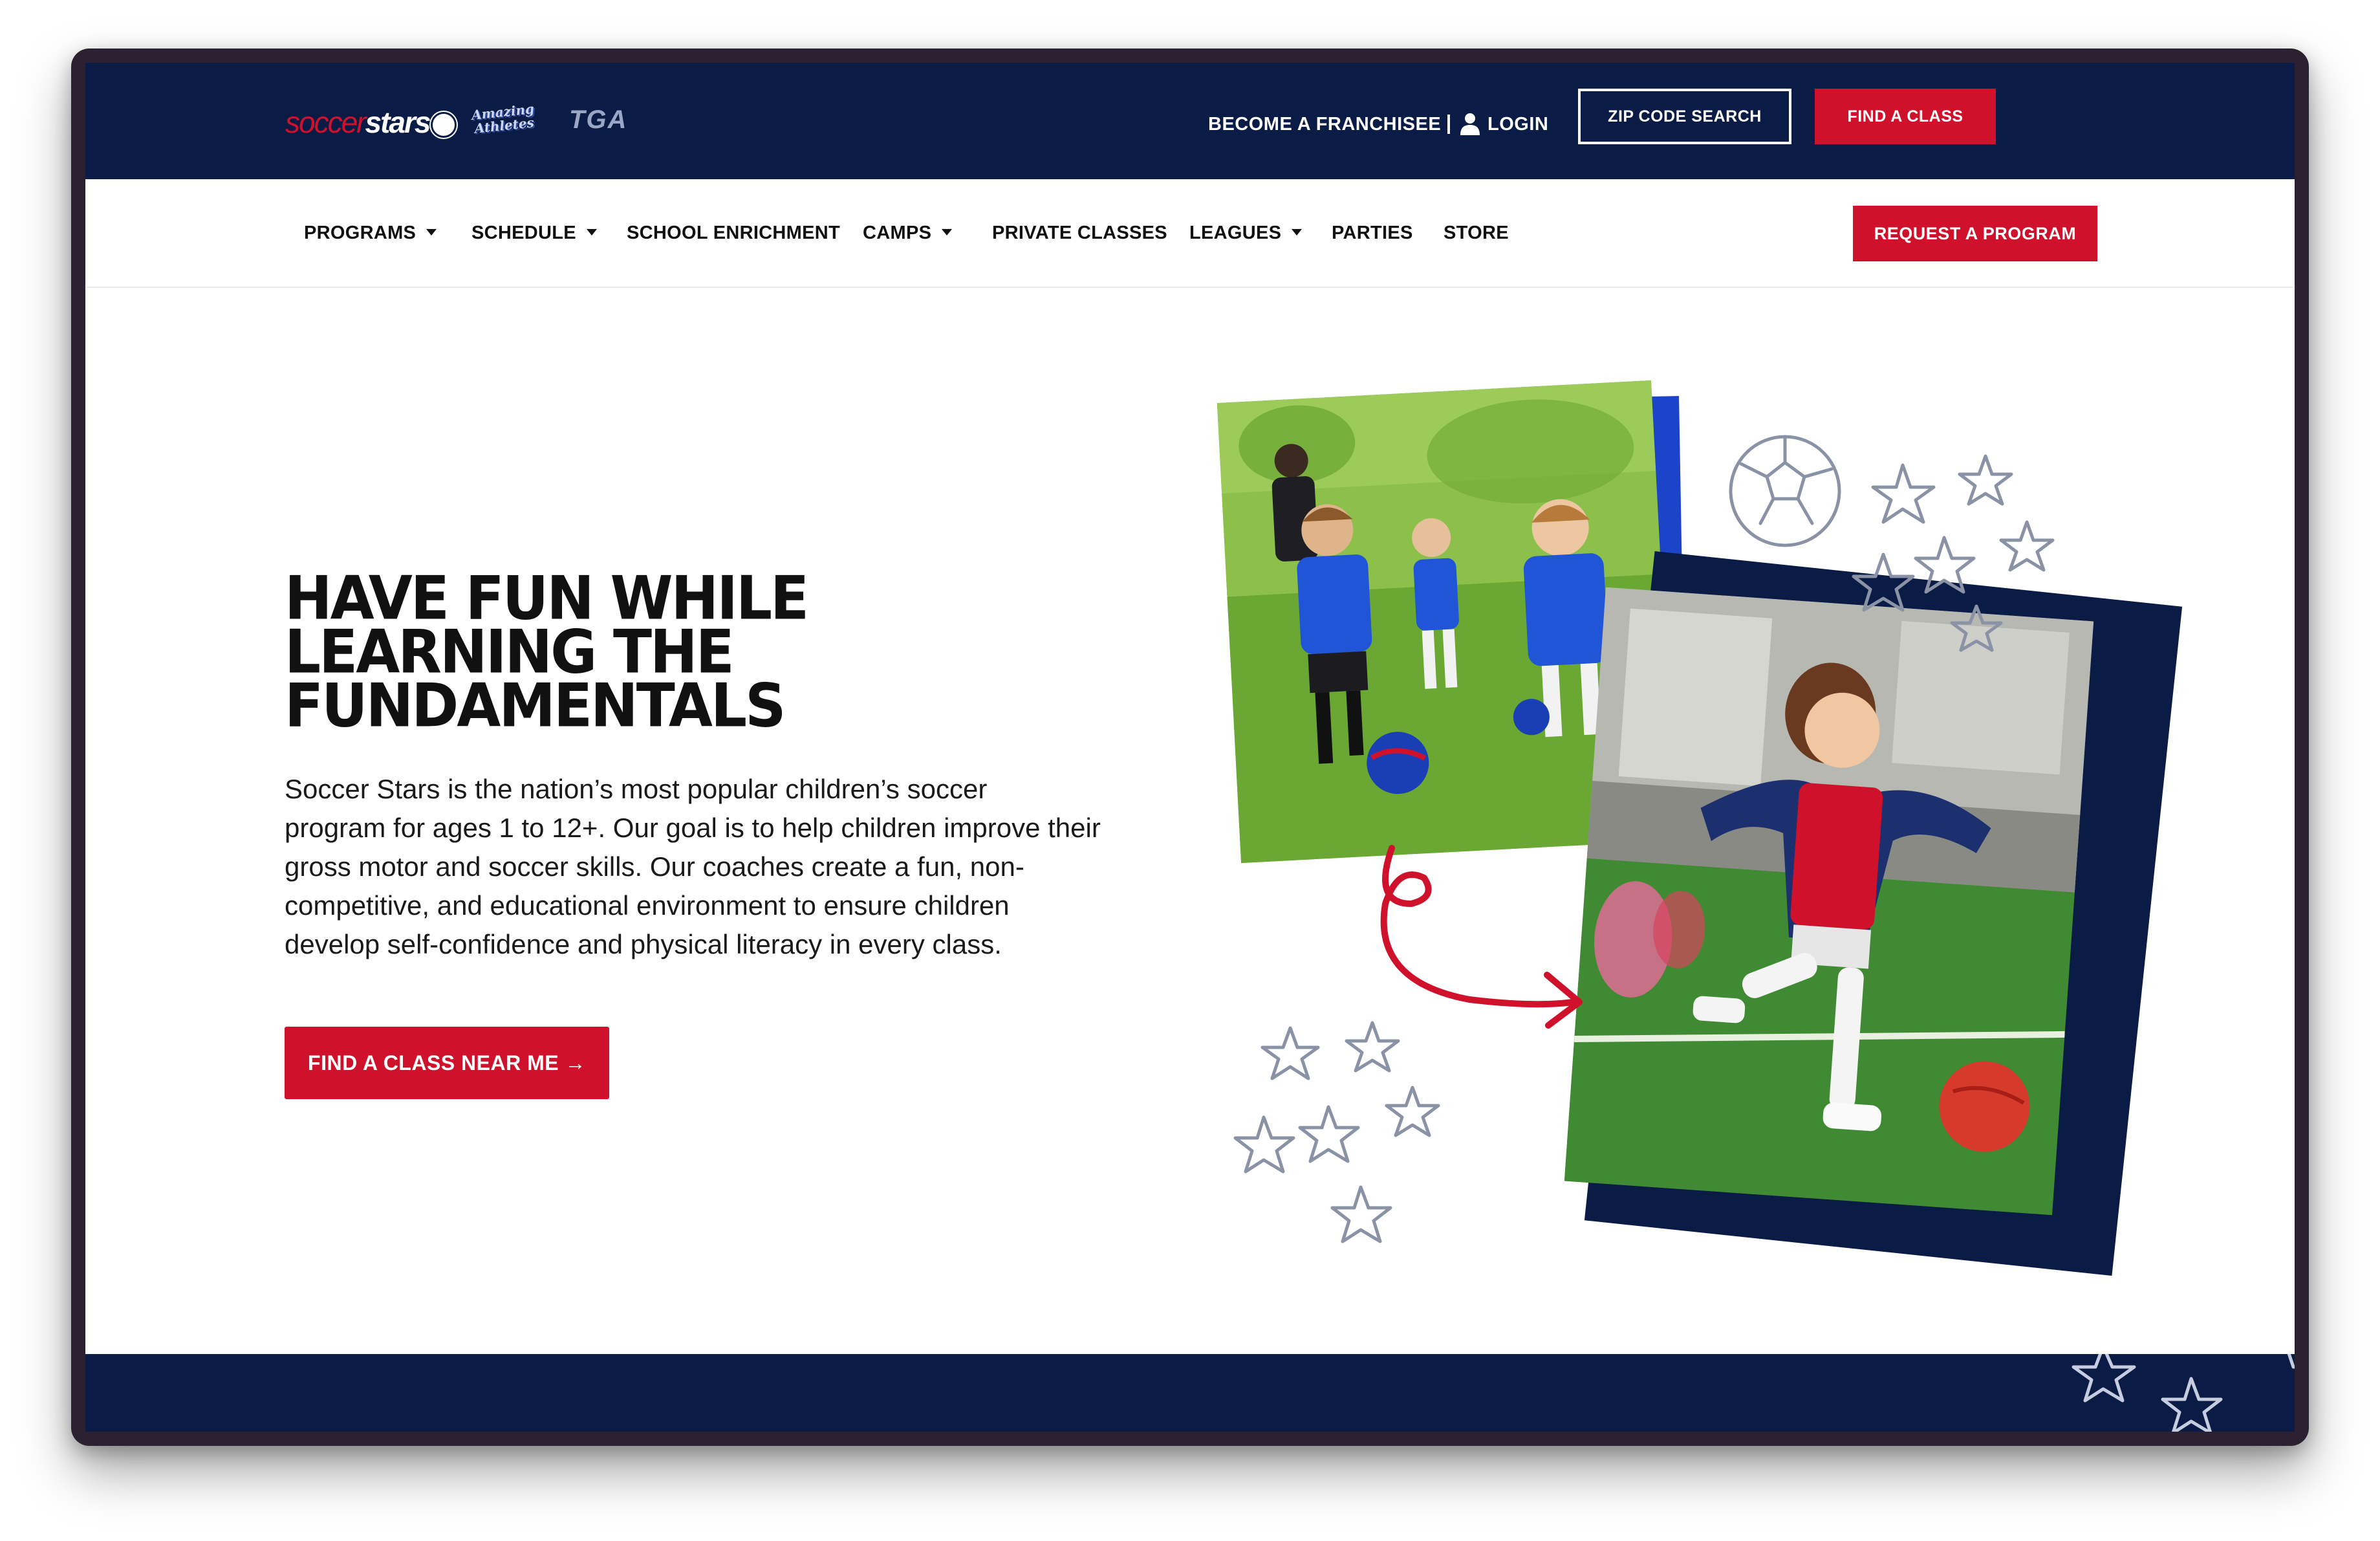 The height and width of the screenshot is (1541, 2380). Describe the element at coordinates (360, 233) in the screenshot. I see `nav-item-label: PROGRAMS` at that location.